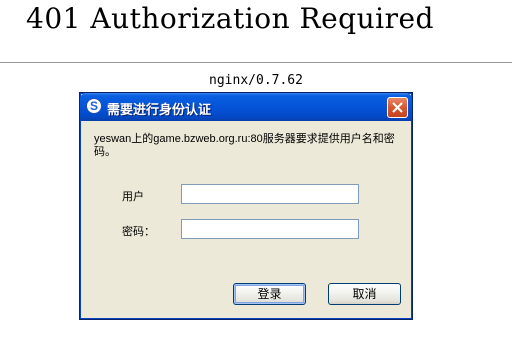 The image size is (512, 358). Describe the element at coordinates (256, 62) in the screenshot. I see `horizontal-rule` at that location.